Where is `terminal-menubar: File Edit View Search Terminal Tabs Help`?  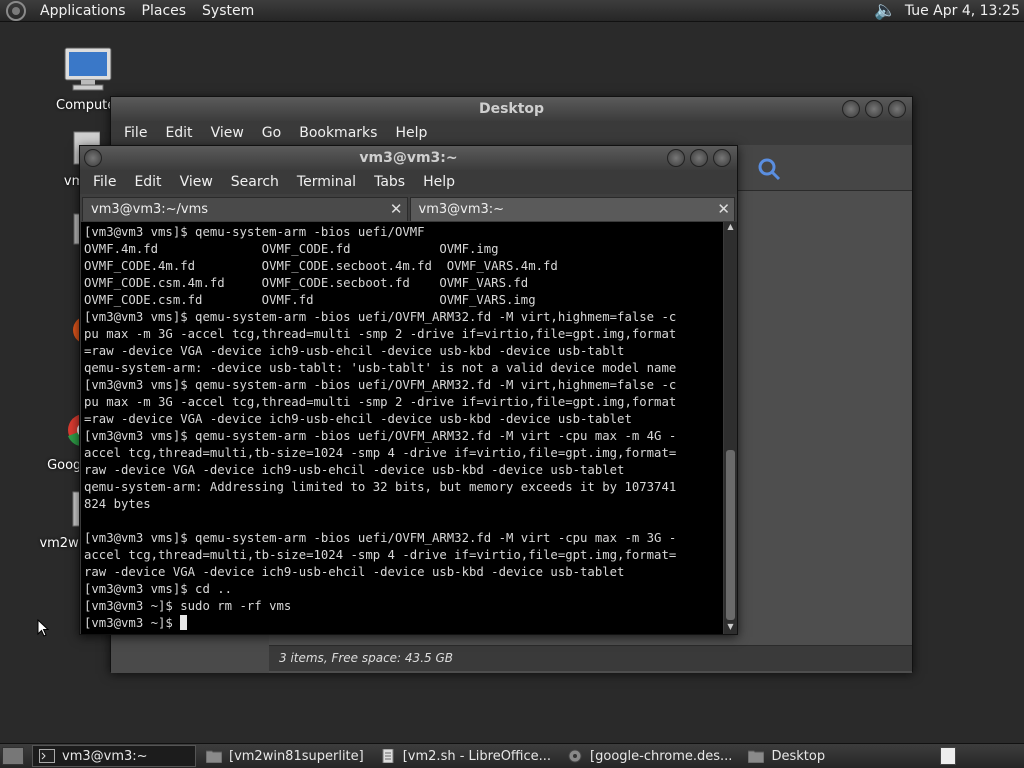 terminal-menubar: File Edit View Search Terminal Tabs Help is located at coordinates (408, 182).